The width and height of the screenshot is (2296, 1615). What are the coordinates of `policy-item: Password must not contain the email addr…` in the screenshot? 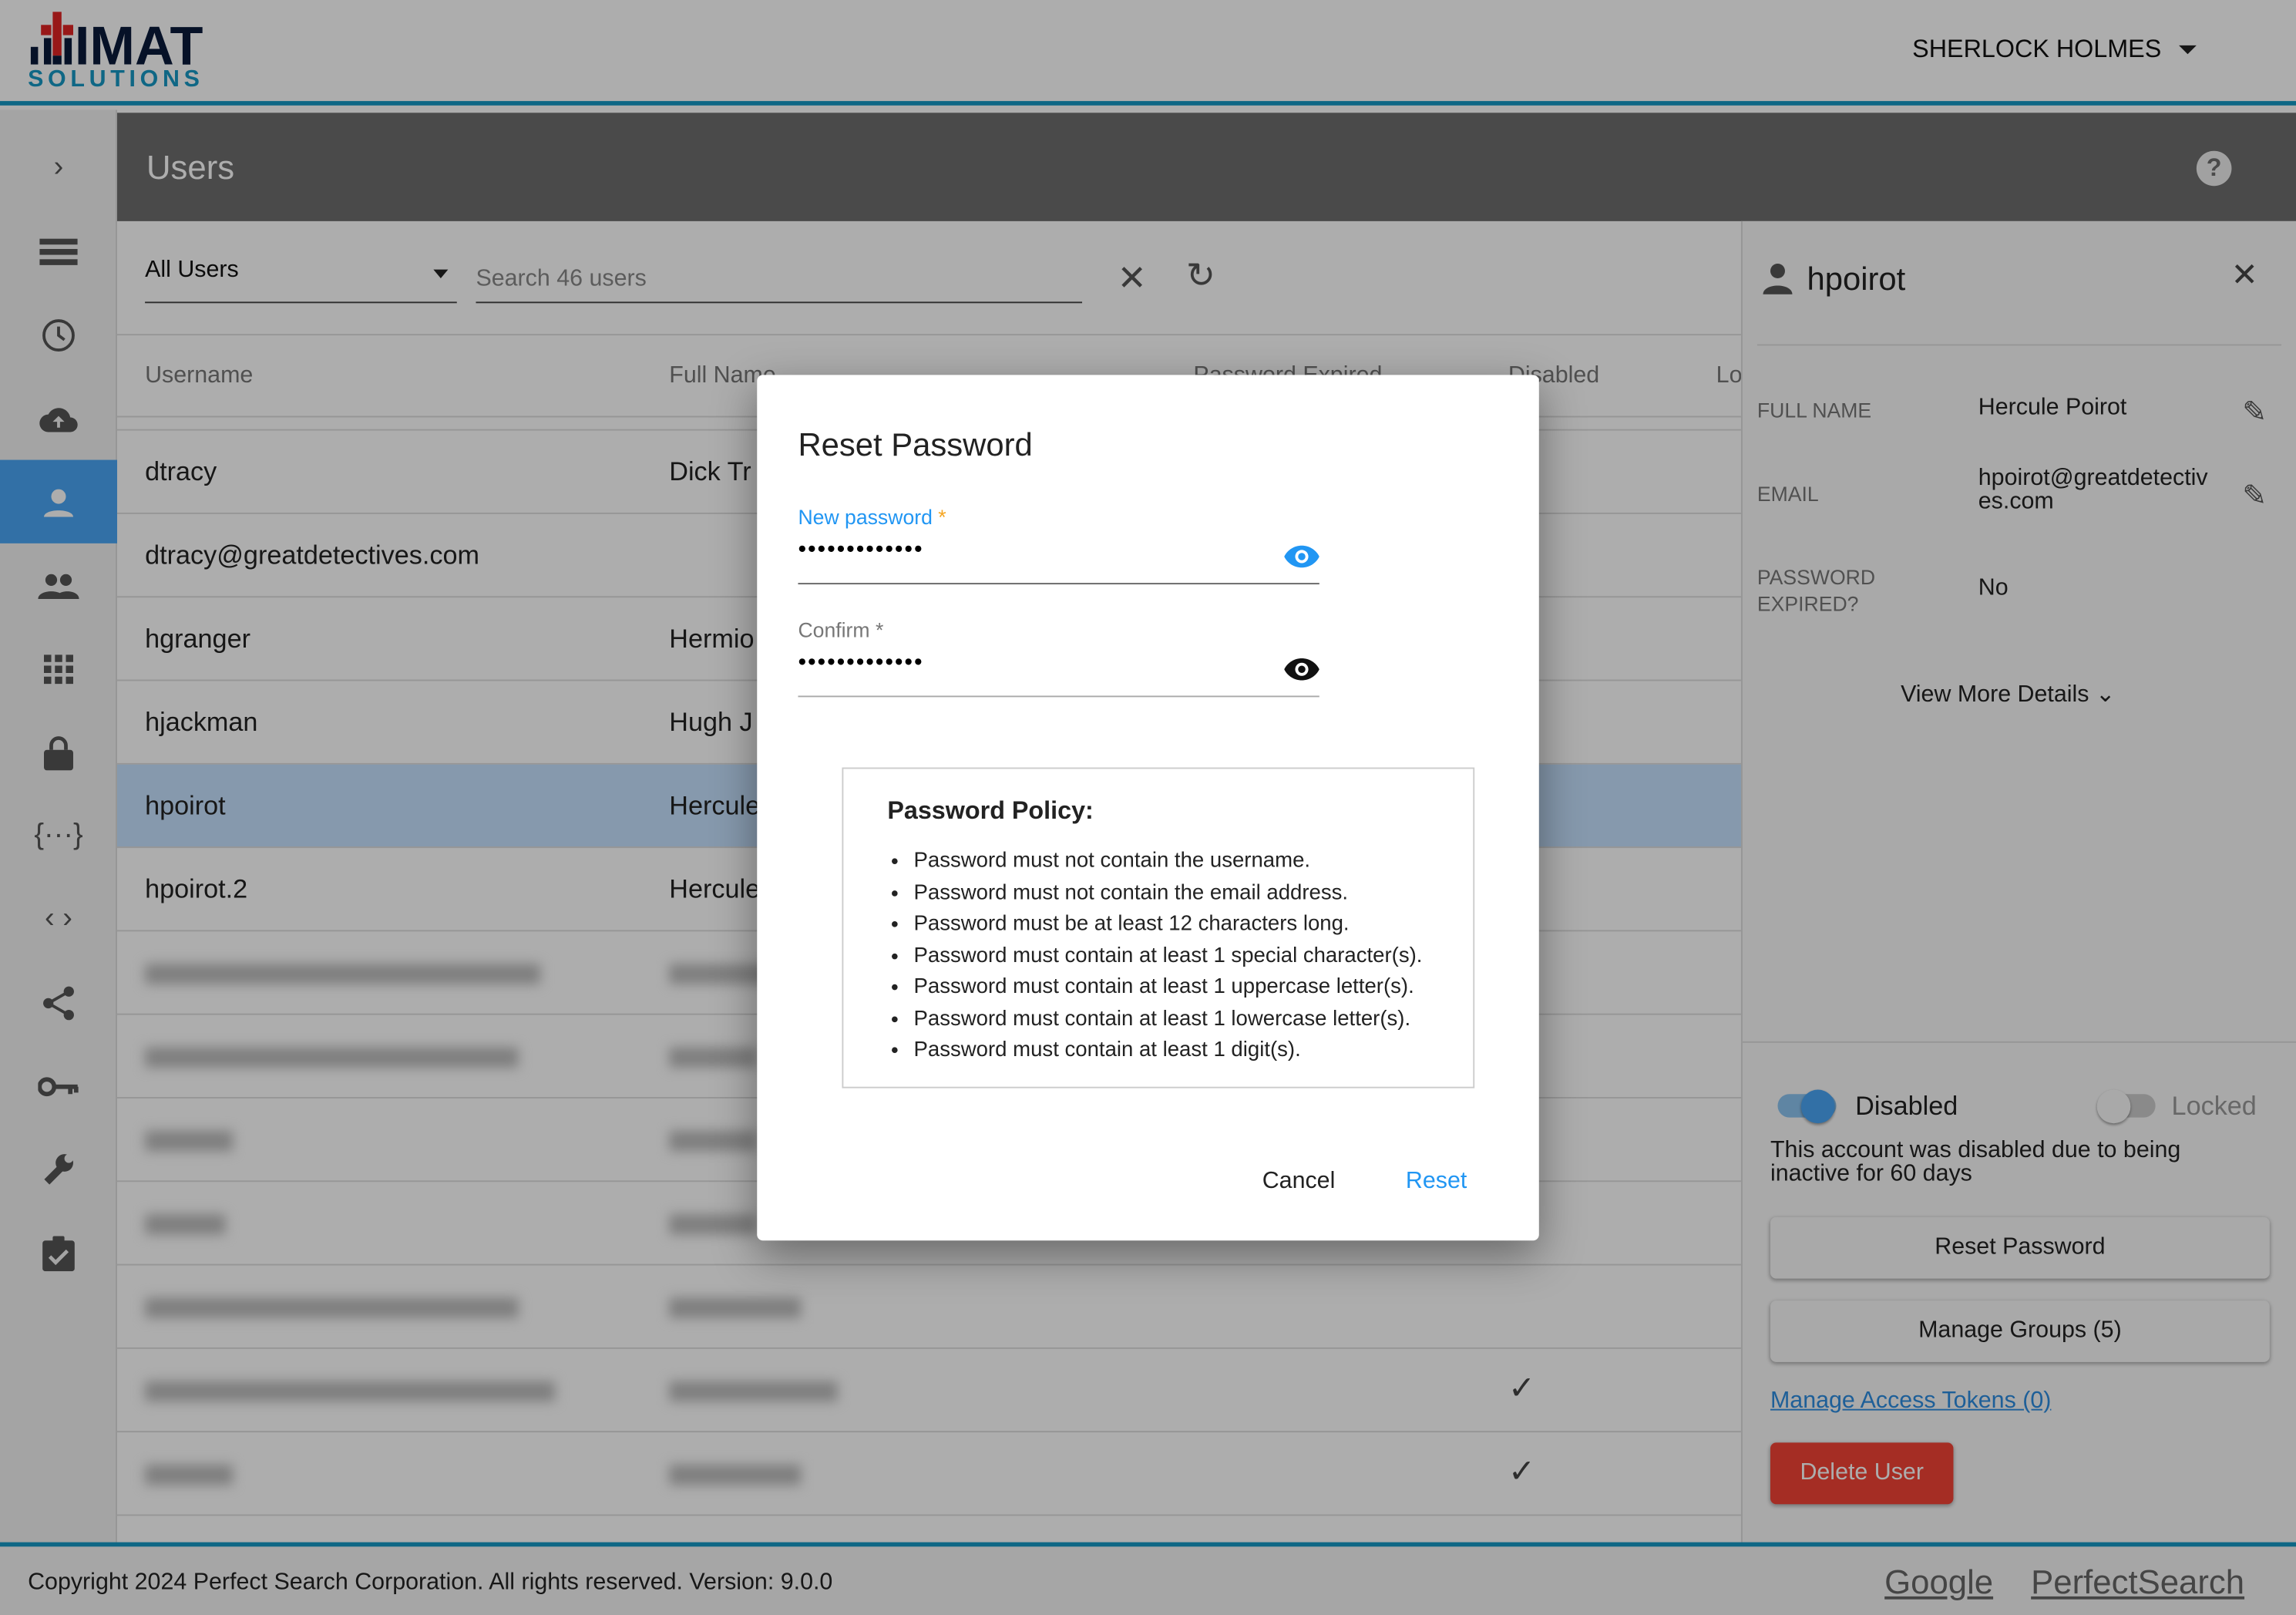 It's located at (1168, 894).